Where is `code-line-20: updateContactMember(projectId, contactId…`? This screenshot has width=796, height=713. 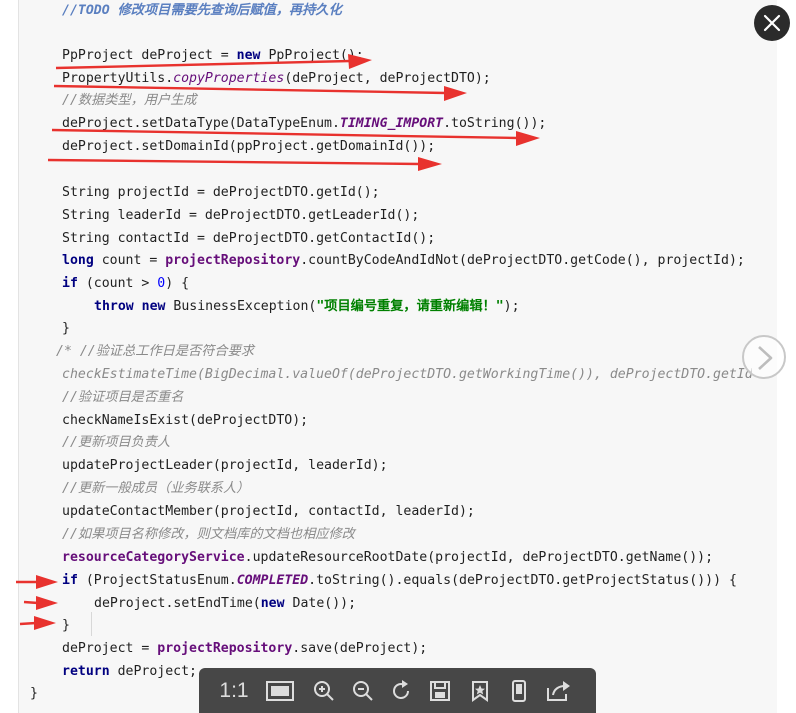
code-line-20: updateContactMember(projectId, contactId… is located at coordinates (268, 512).